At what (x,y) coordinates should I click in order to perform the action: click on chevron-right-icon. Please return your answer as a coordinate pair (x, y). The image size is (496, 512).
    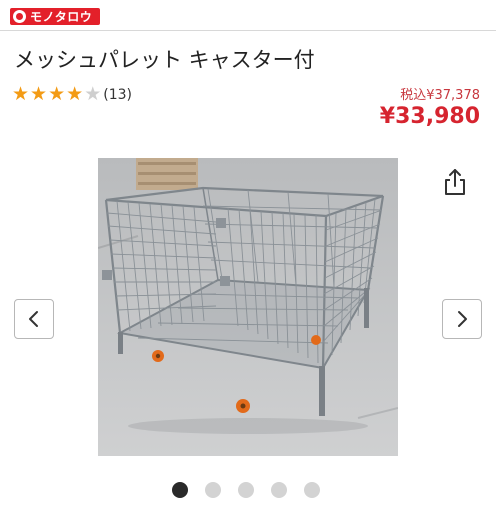
    Looking at the image, I should click on (462, 319).